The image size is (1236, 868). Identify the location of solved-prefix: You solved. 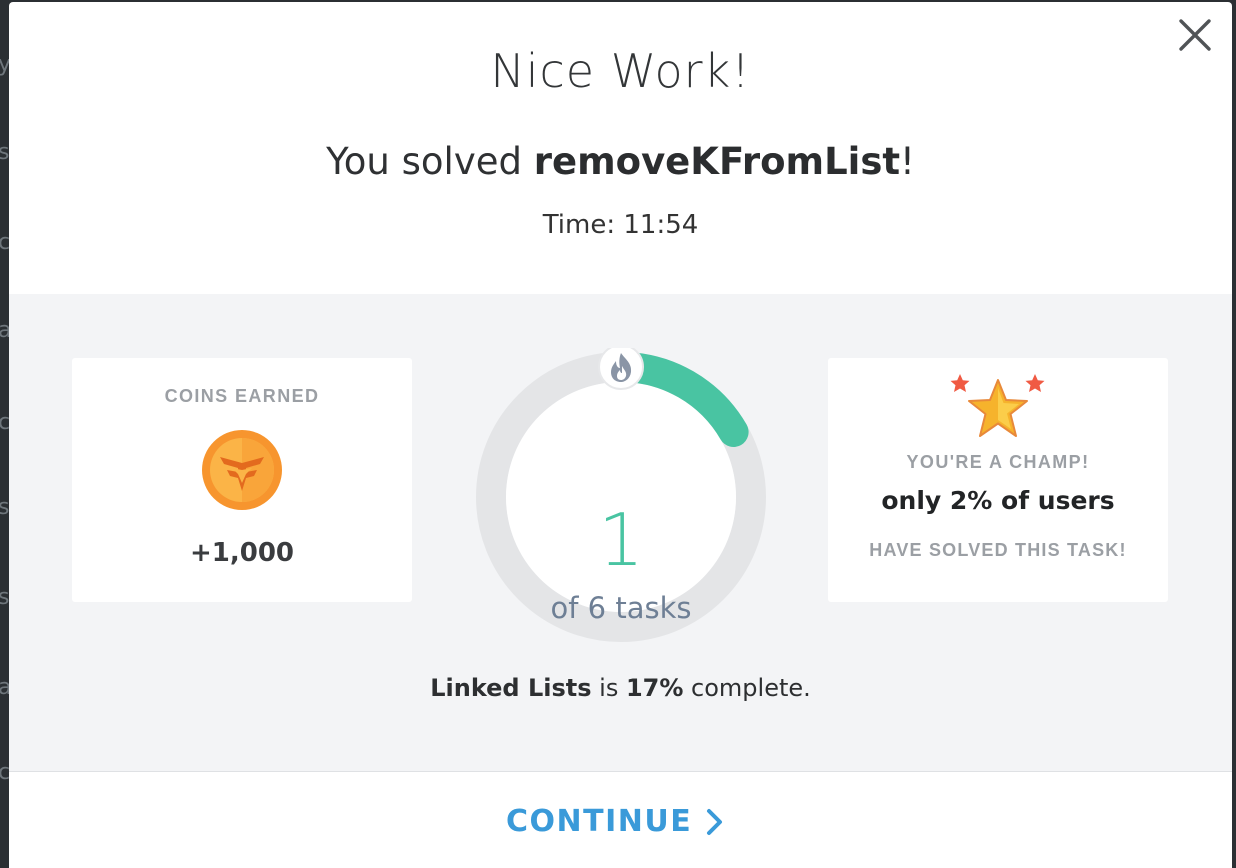
(430, 161).